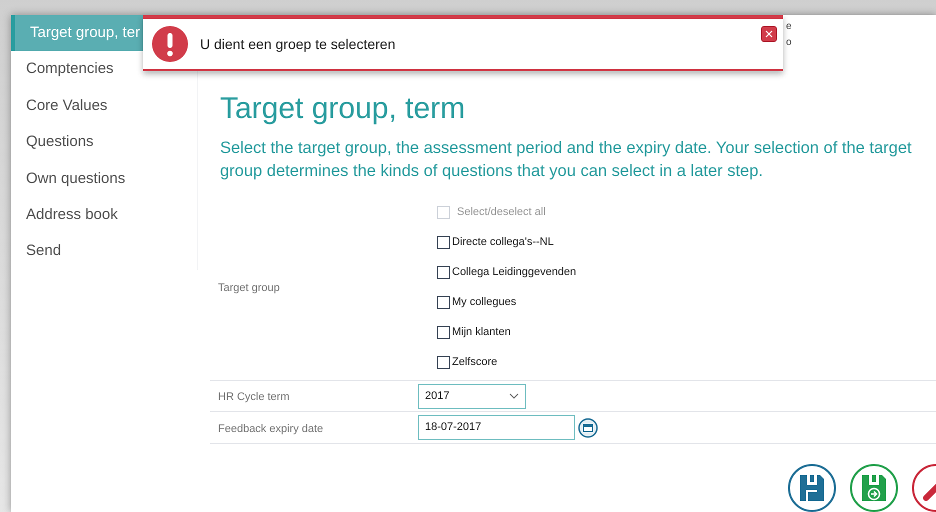 This screenshot has width=936, height=512. I want to click on close-button, so click(769, 34).